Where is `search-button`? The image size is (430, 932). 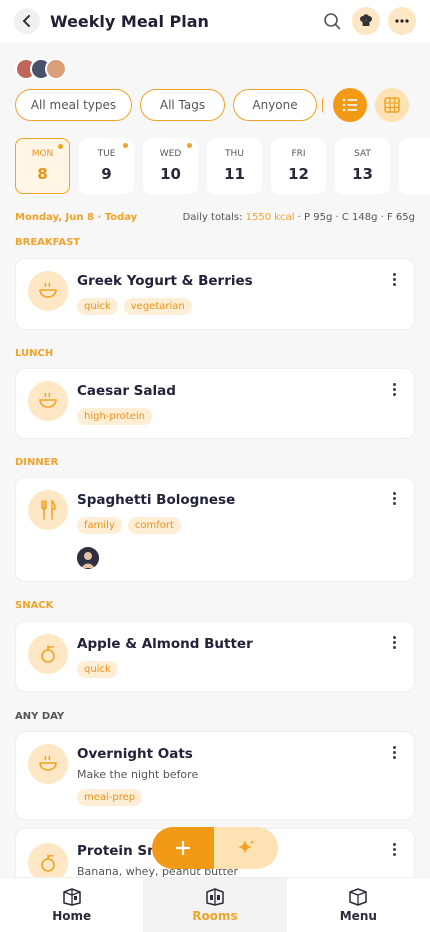 search-button is located at coordinates (332, 21).